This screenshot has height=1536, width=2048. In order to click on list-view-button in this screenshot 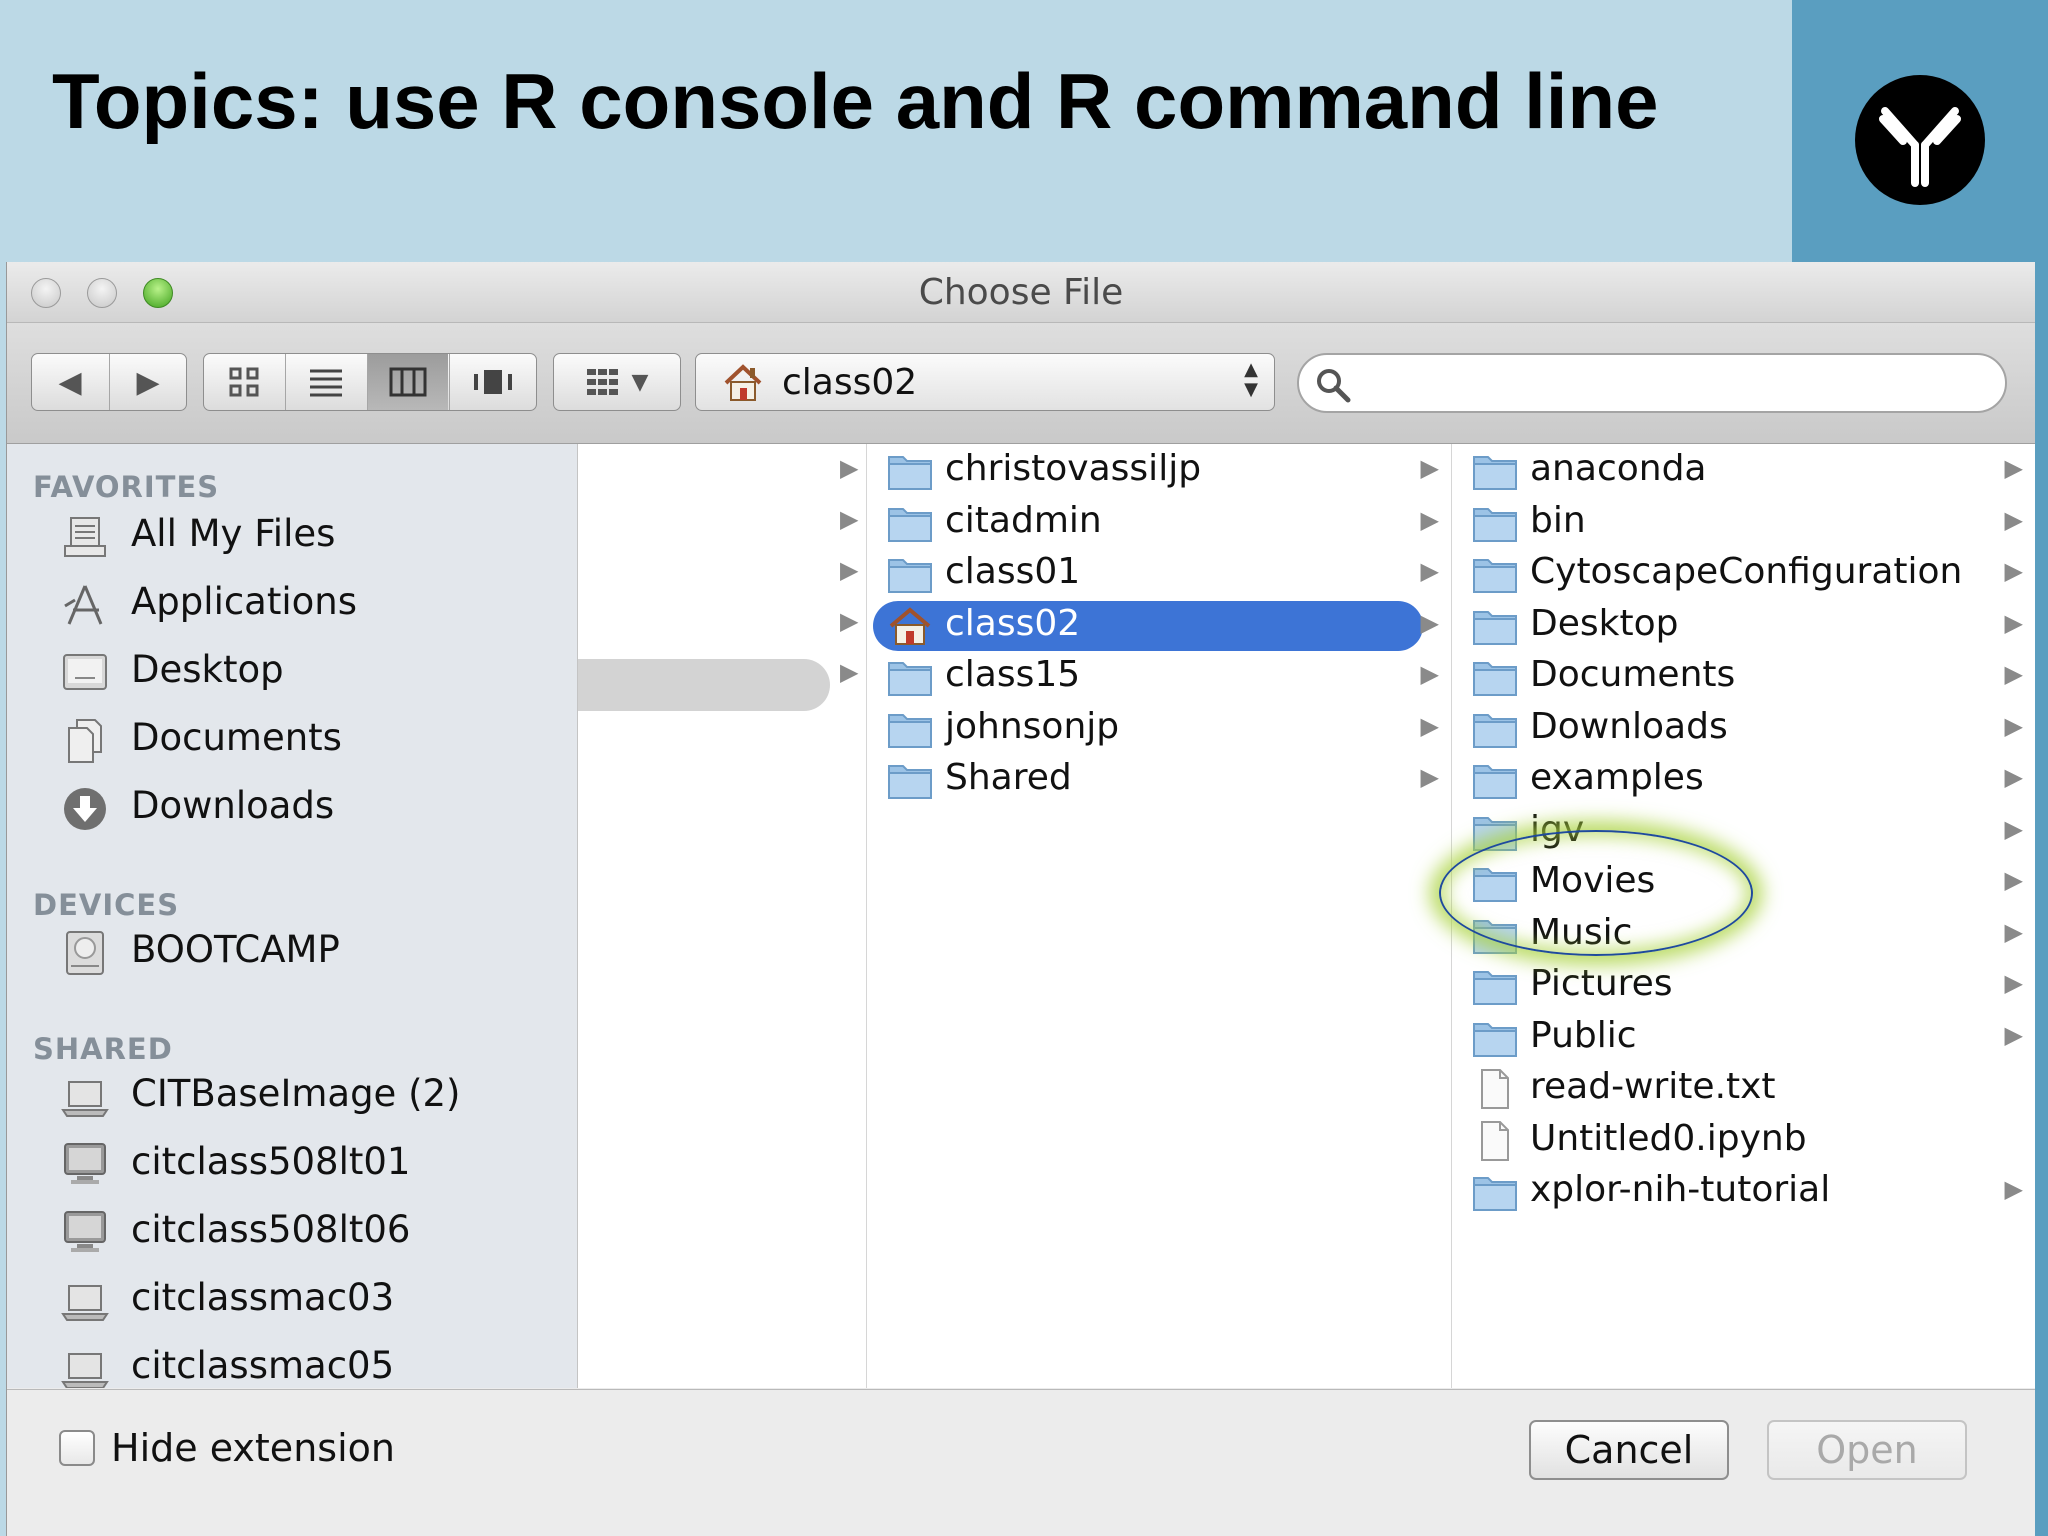, I will do `click(326, 382)`.